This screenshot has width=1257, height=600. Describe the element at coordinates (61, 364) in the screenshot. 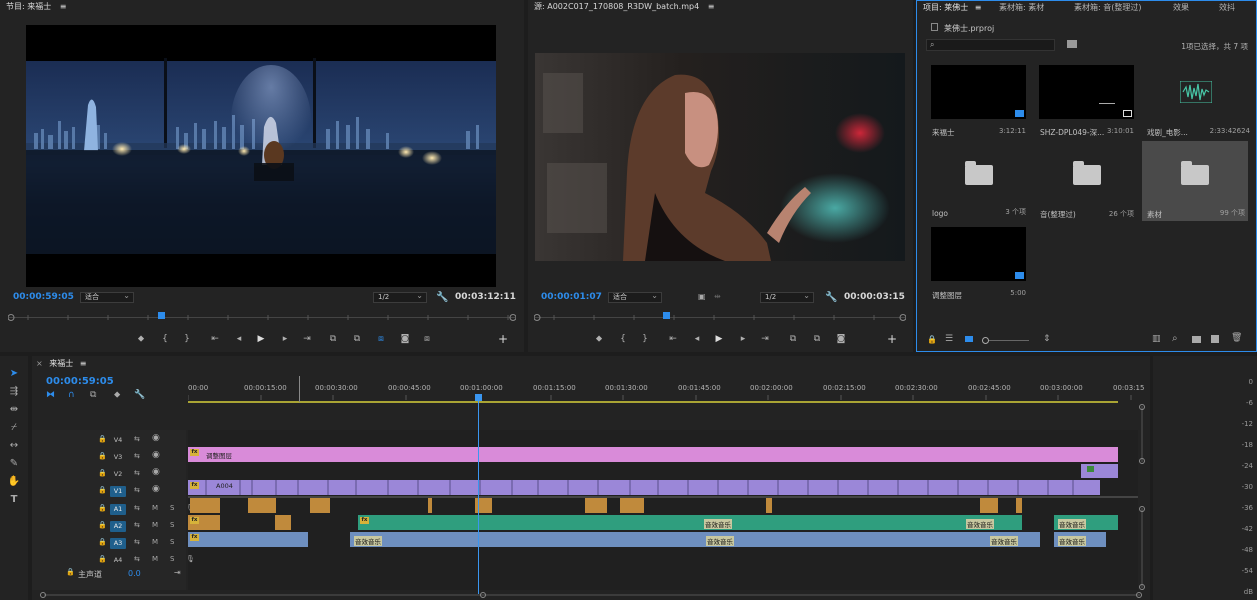

I see `timeline-tab: × 来福士 ≡` at that location.